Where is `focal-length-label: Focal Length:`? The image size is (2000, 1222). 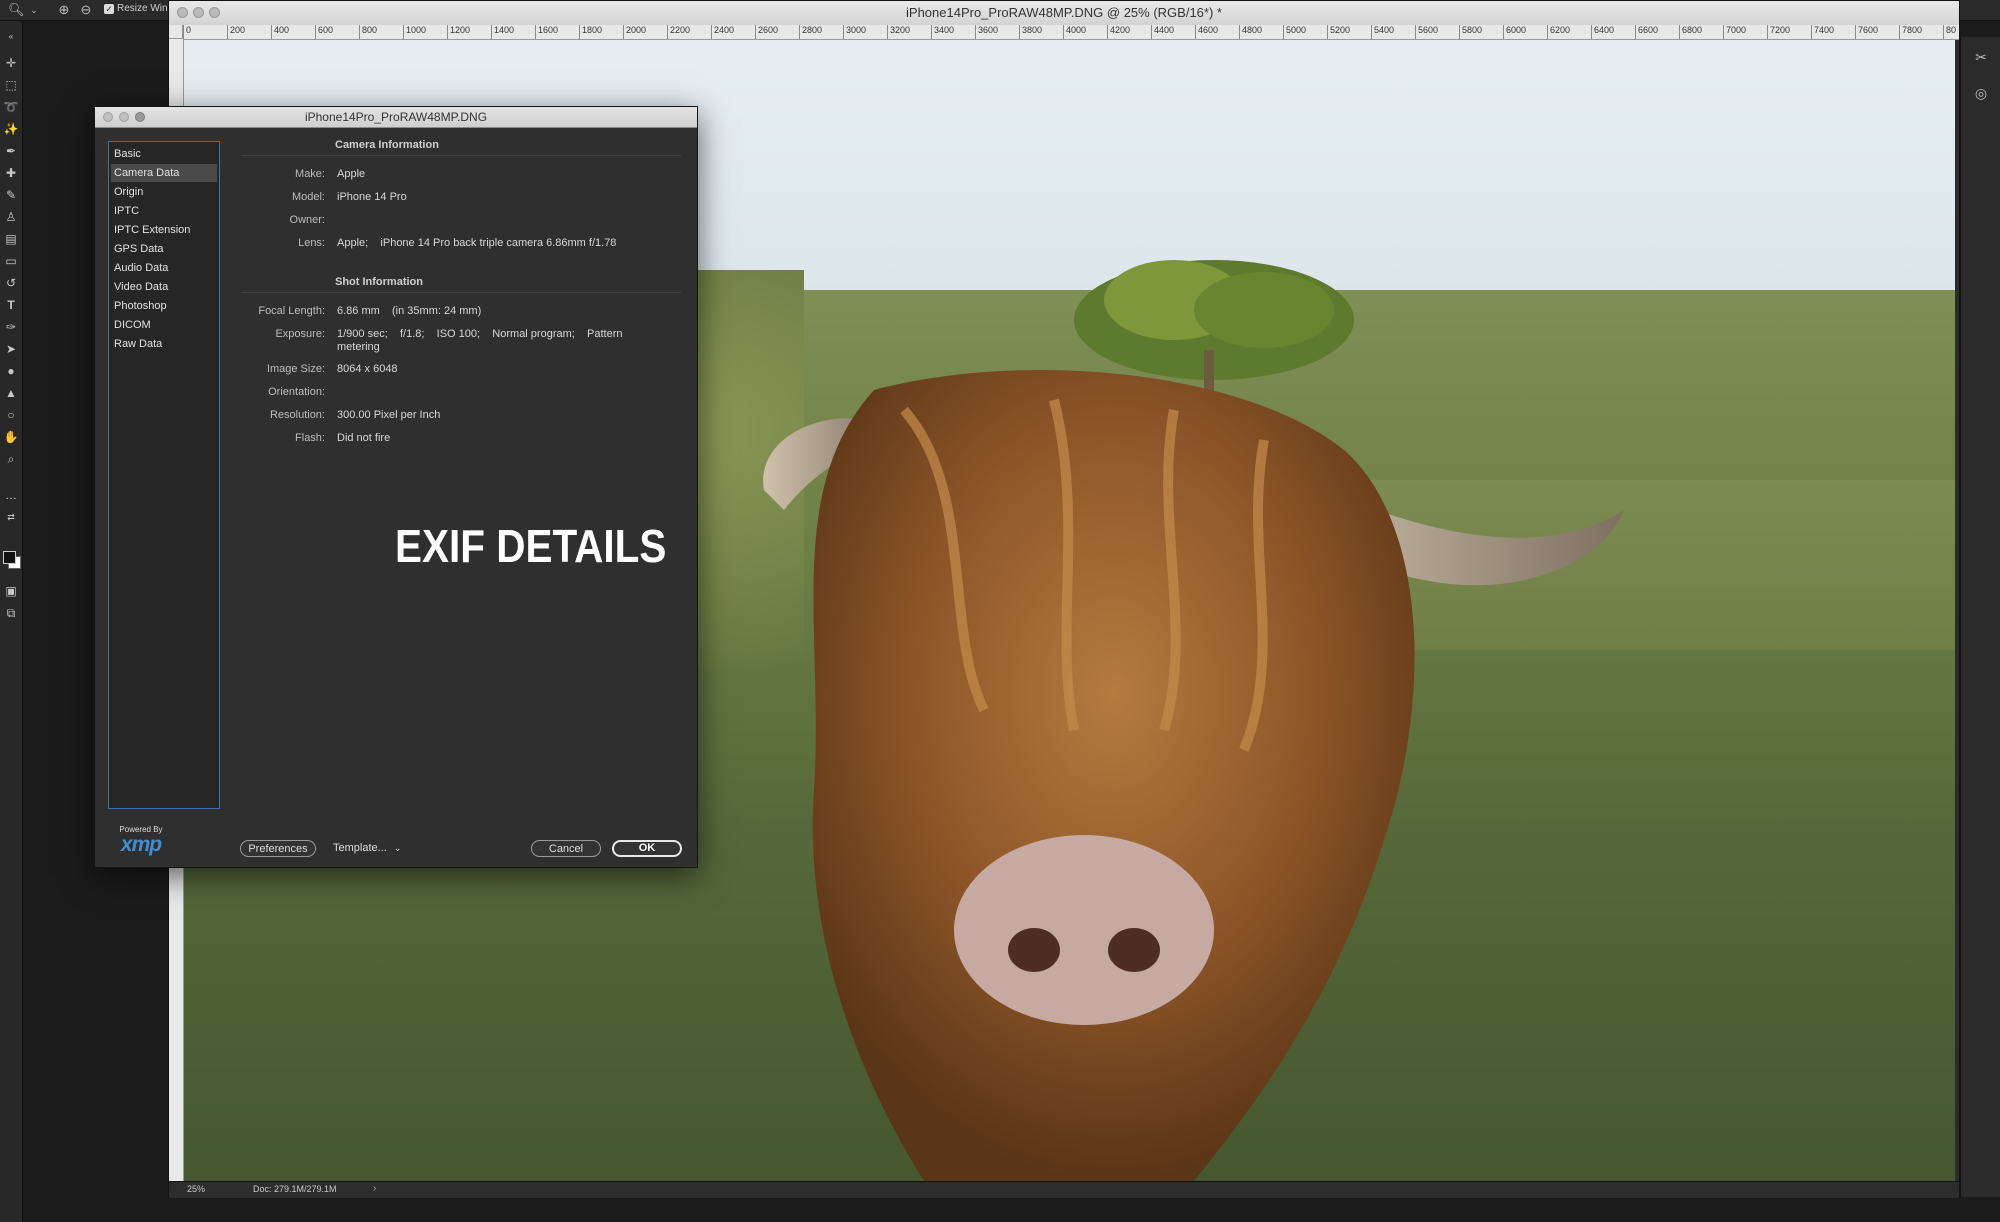 focal-length-label: Focal Length: is located at coordinates (291, 311).